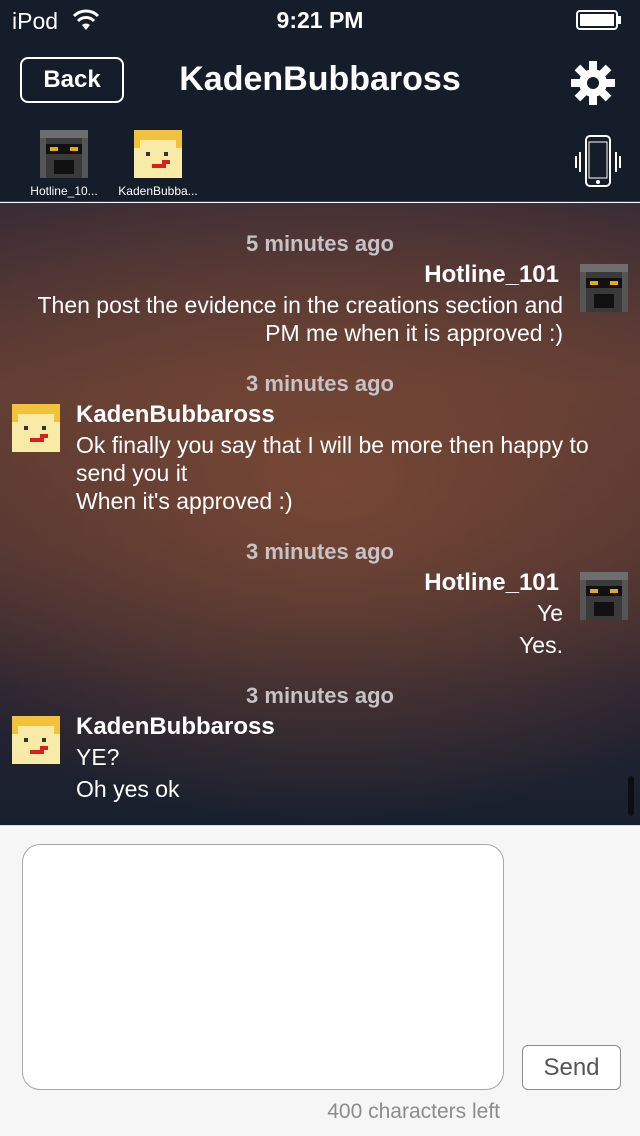 This screenshot has width=640, height=1136. I want to click on back-button: Back, so click(72, 80).